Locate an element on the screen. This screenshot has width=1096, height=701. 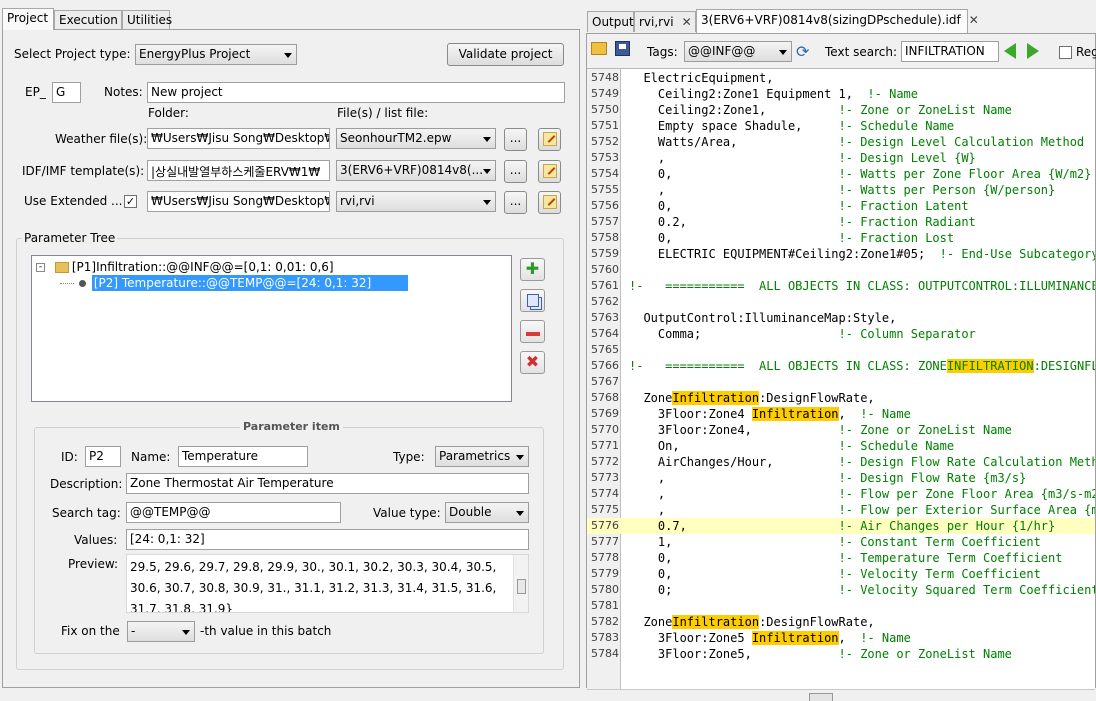
ep-prefix-input: G is located at coordinates (66, 92).